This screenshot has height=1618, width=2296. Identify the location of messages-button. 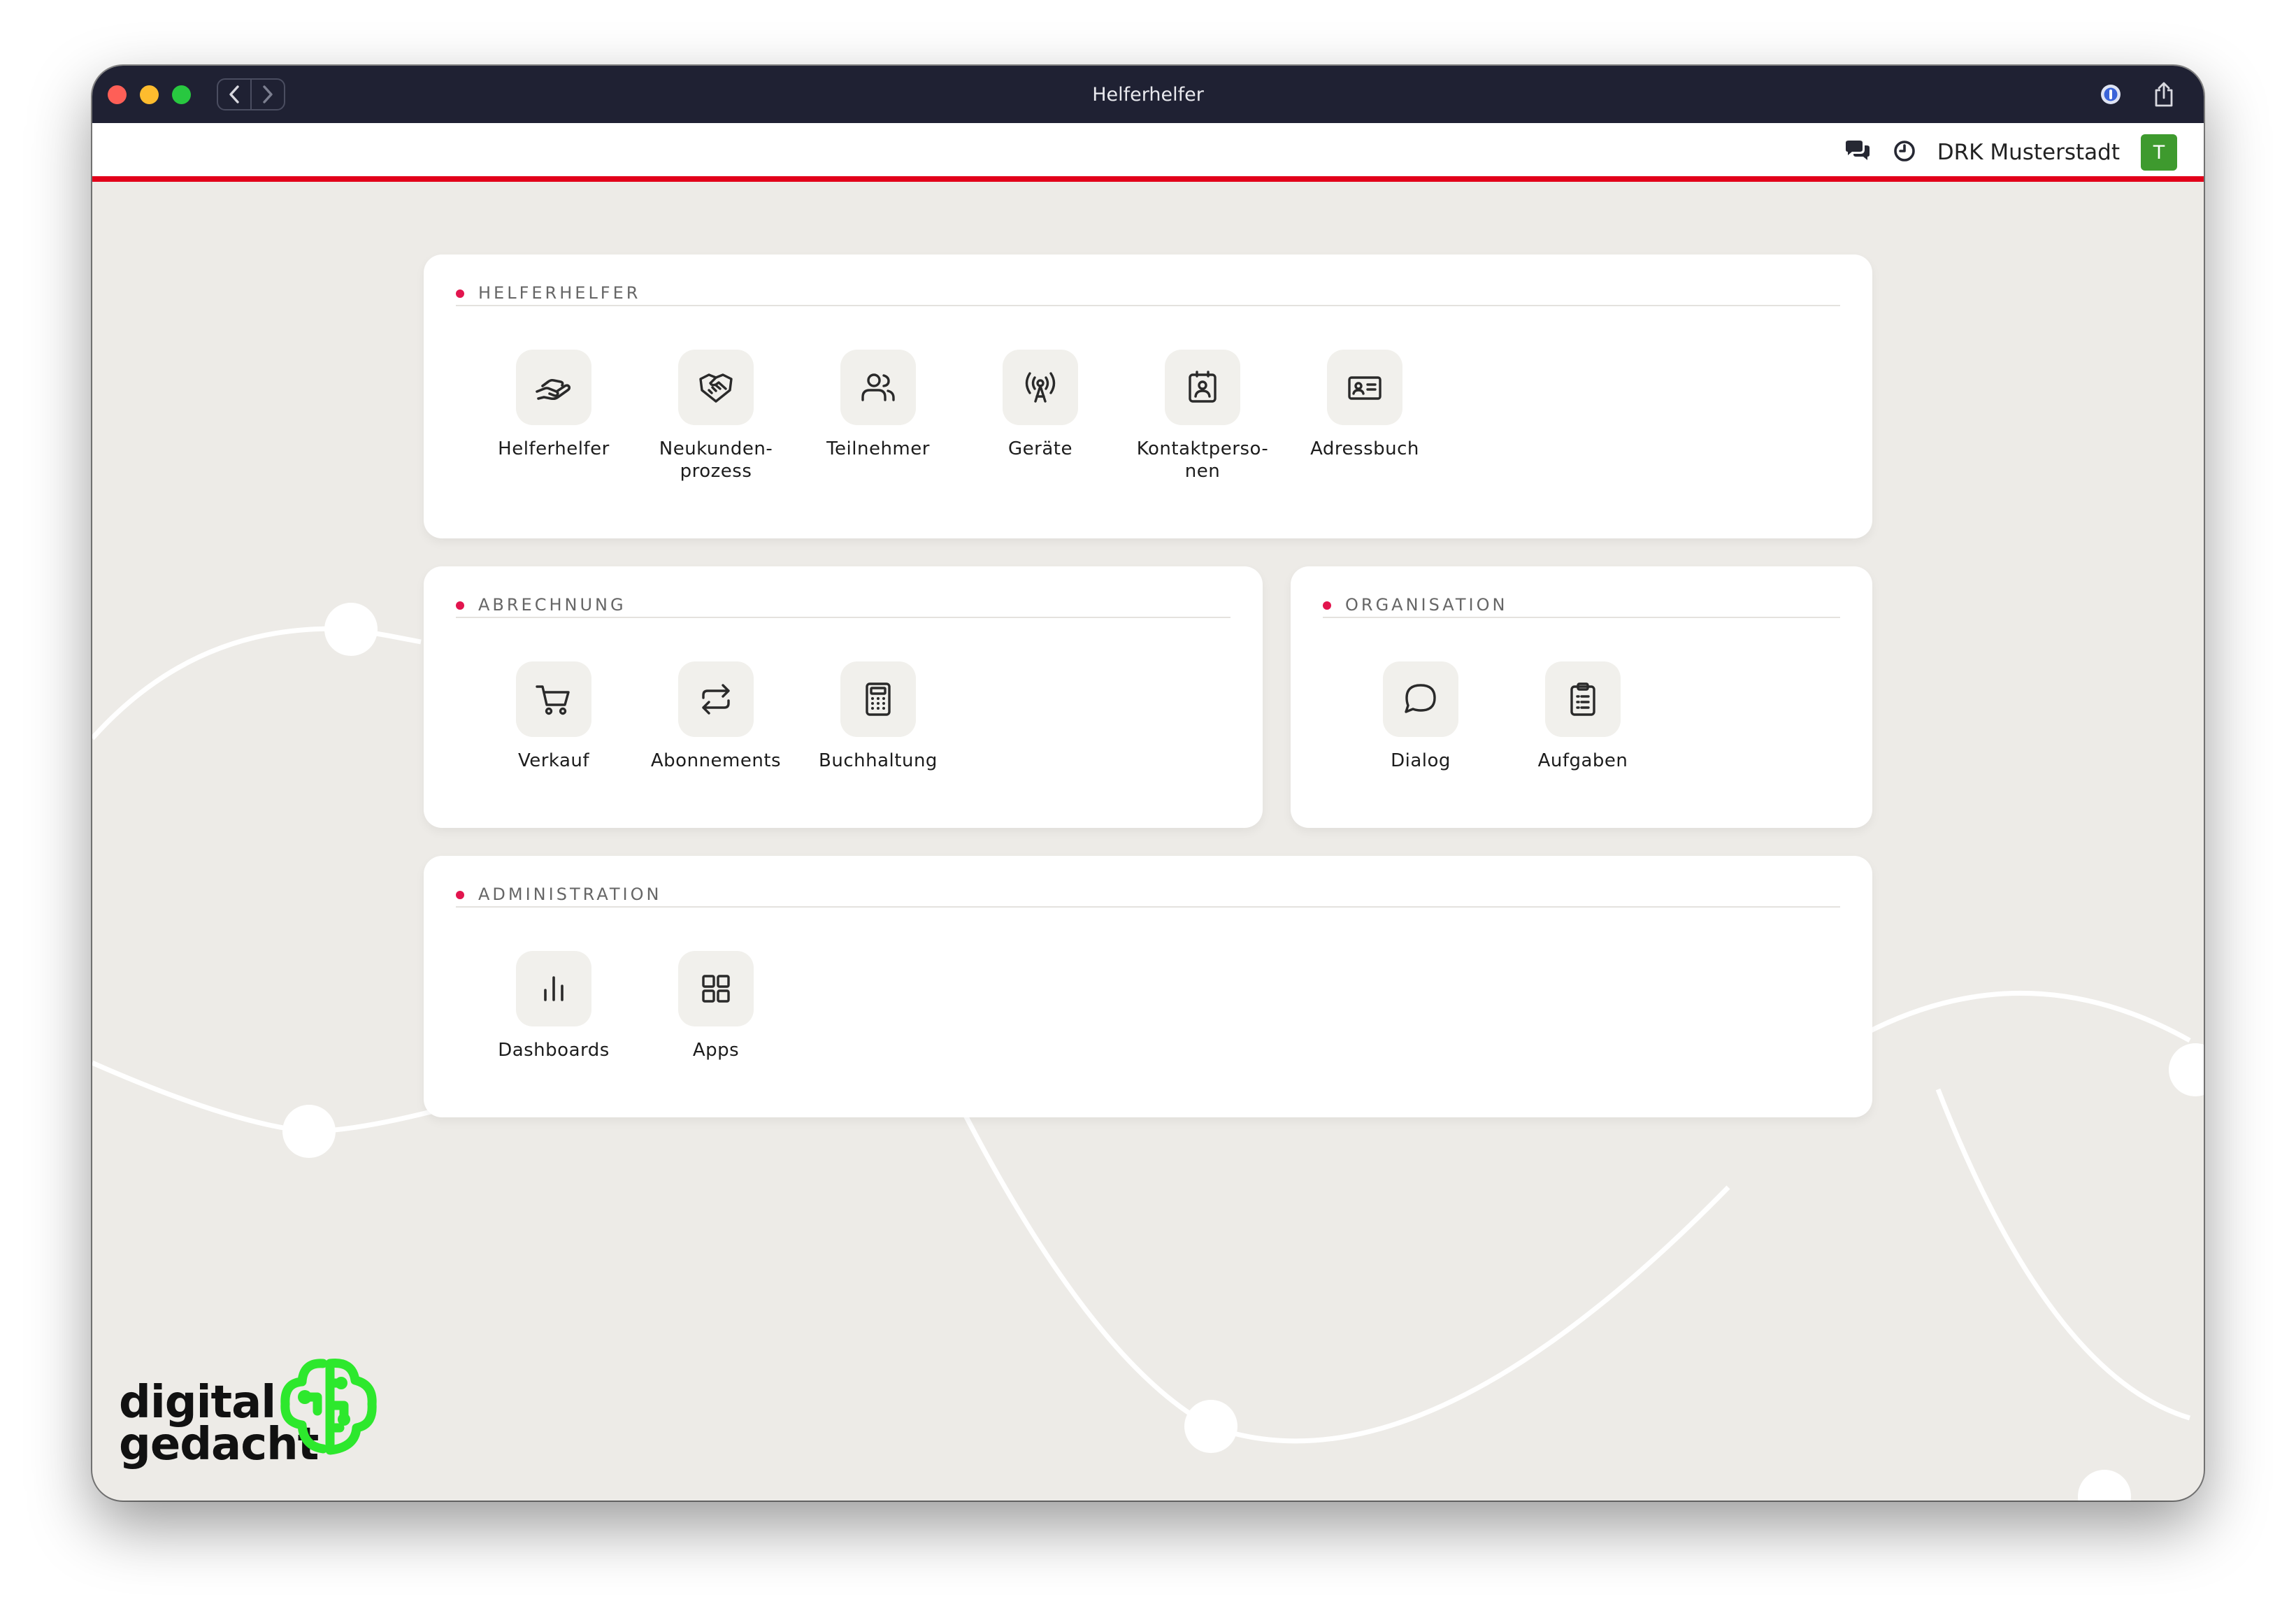
(1858, 152).